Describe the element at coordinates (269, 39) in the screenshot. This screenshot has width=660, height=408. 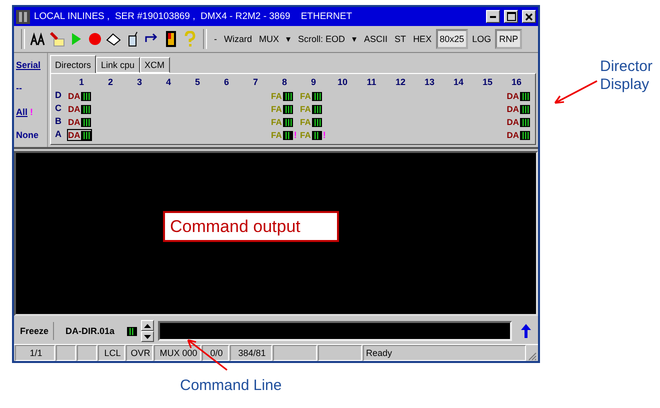
I see `toolbar-button: MUX` at that location.